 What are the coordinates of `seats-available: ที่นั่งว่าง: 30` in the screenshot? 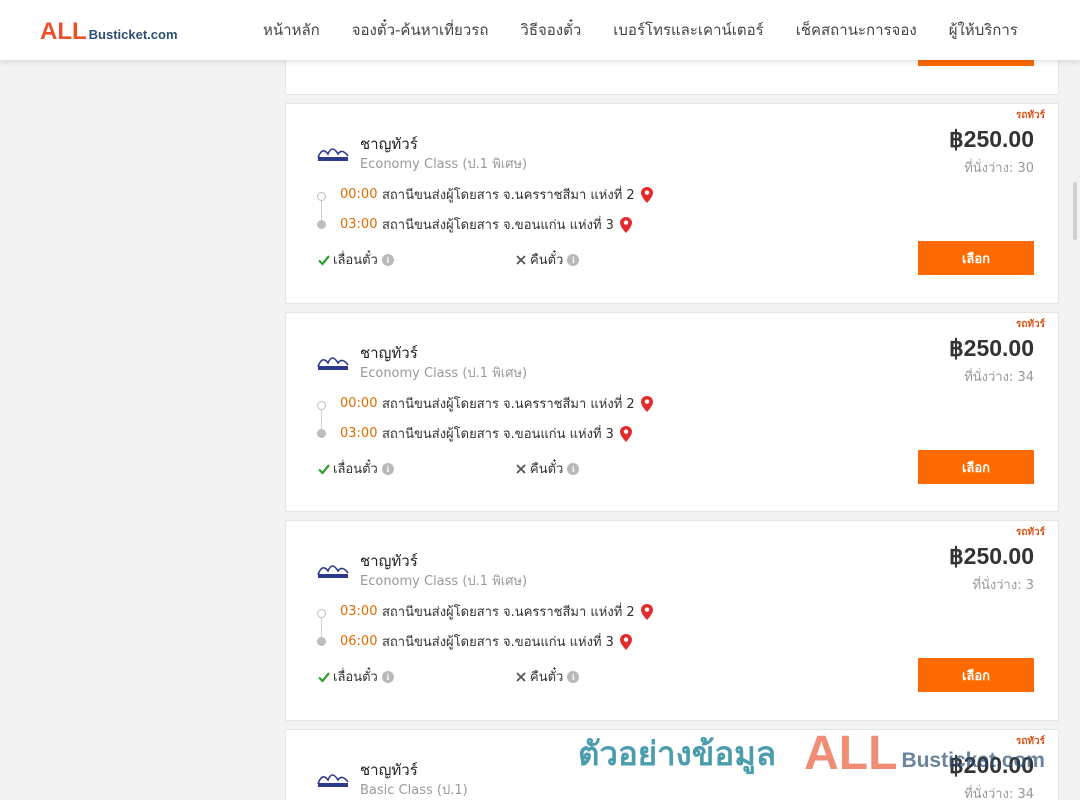 It's located at (999, 168).